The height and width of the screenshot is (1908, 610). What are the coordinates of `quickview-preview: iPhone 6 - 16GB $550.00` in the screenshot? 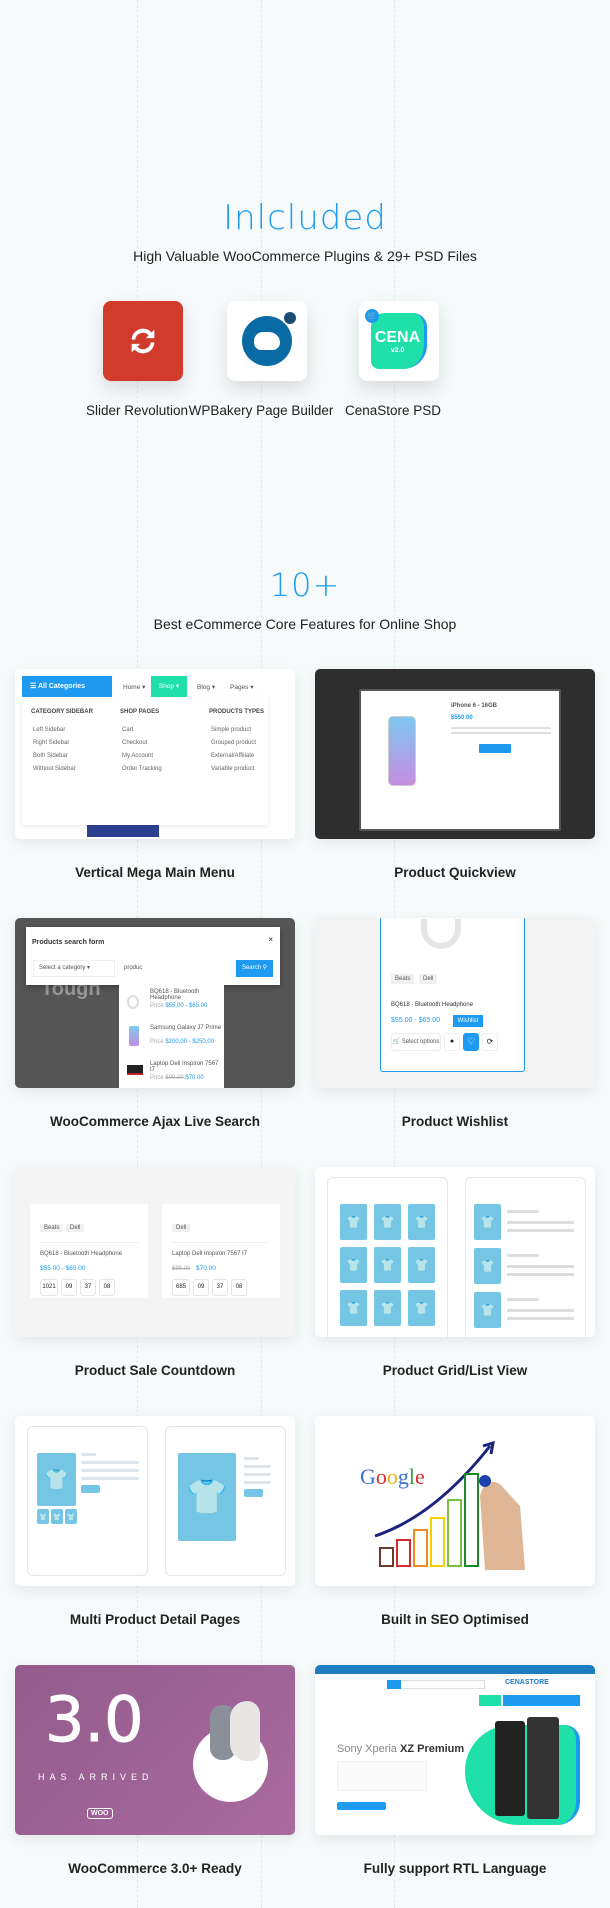 It's located at (455, 754).